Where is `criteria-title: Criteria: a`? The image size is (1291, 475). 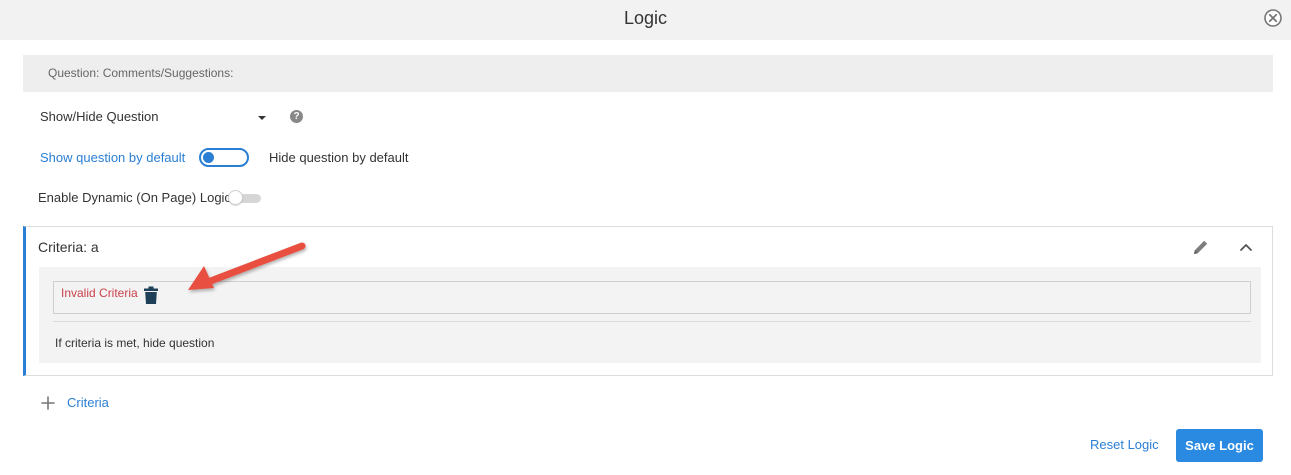 criteria-title: Criteria: a is located at coordinates (68, 247).